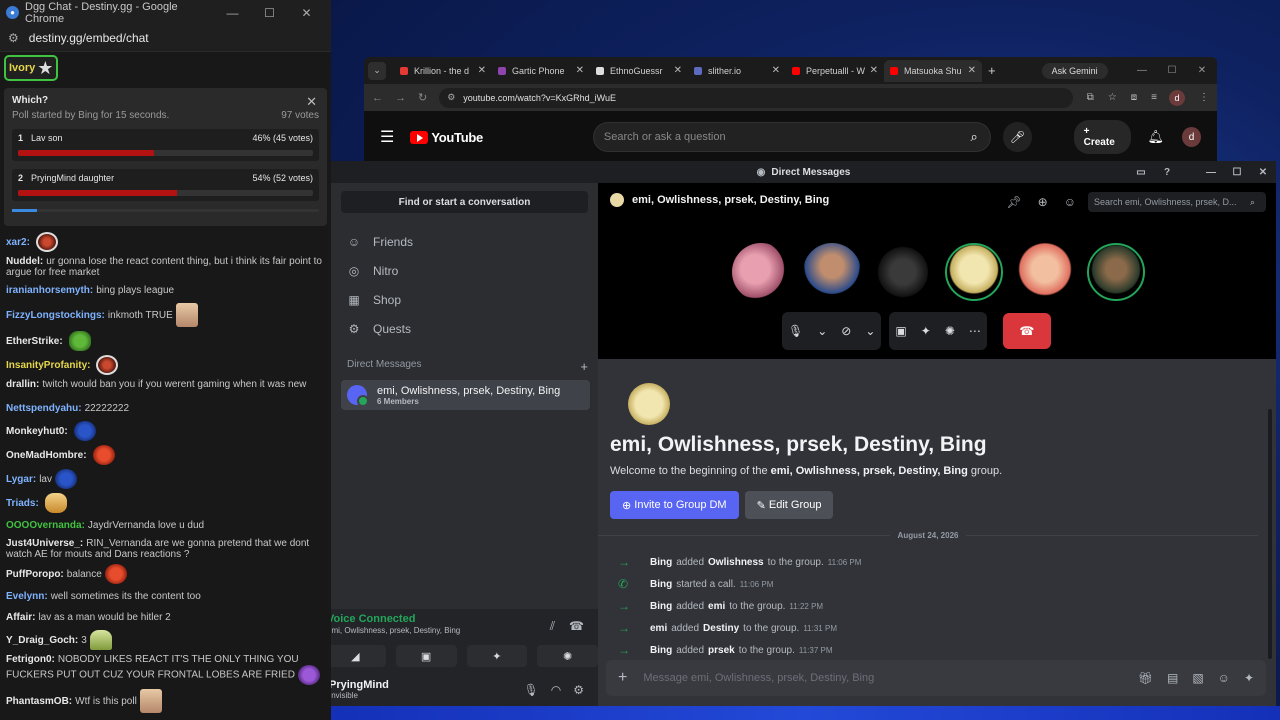 The width and height of the screenshot is (1280, 720). Describe the element at coordinates (795, 331) in the screenshot. I see `microphone-icon: 🎙︎` at that location.